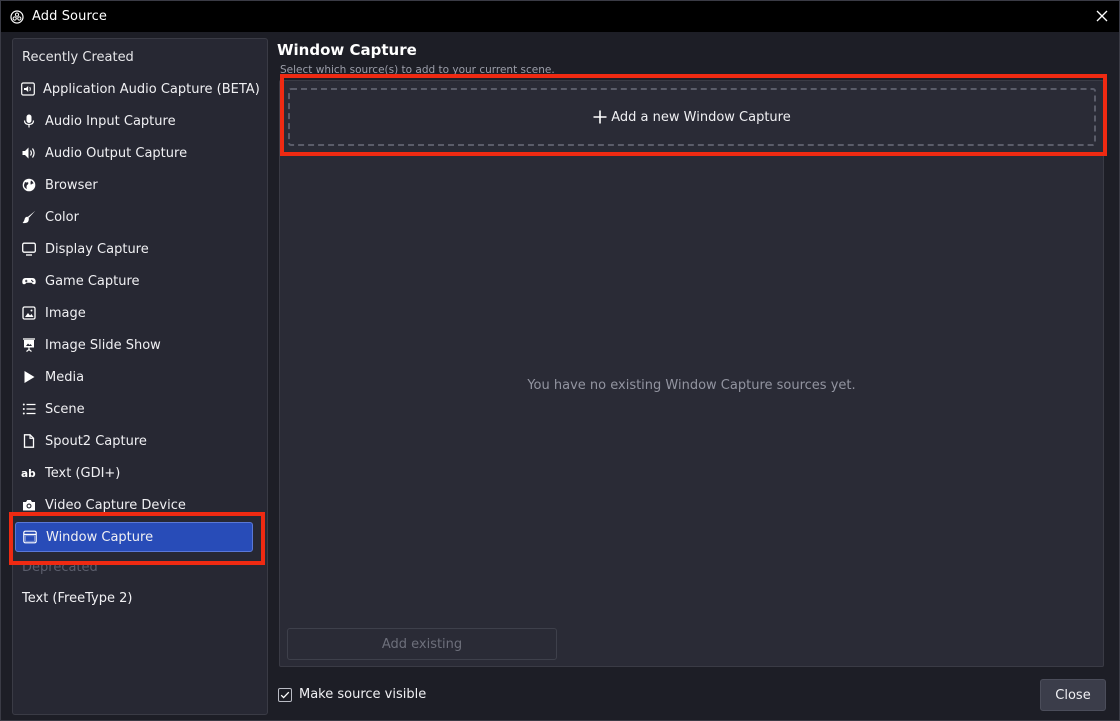  What do you see at coordinates (422, 644) in the screenshot?
I see `add-existing-button: Add existing` at bounding box center [422, 644].